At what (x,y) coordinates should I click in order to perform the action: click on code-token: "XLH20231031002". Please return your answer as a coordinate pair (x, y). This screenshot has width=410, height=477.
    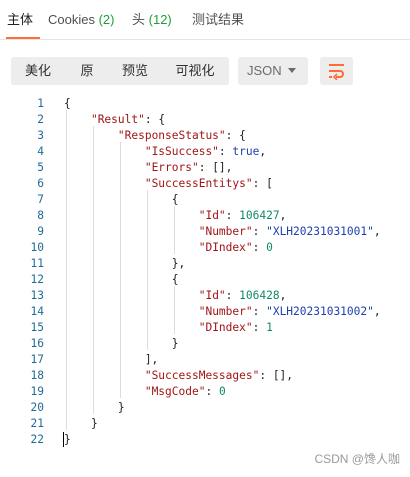
    Looking at the image, I should click on (320, 311).